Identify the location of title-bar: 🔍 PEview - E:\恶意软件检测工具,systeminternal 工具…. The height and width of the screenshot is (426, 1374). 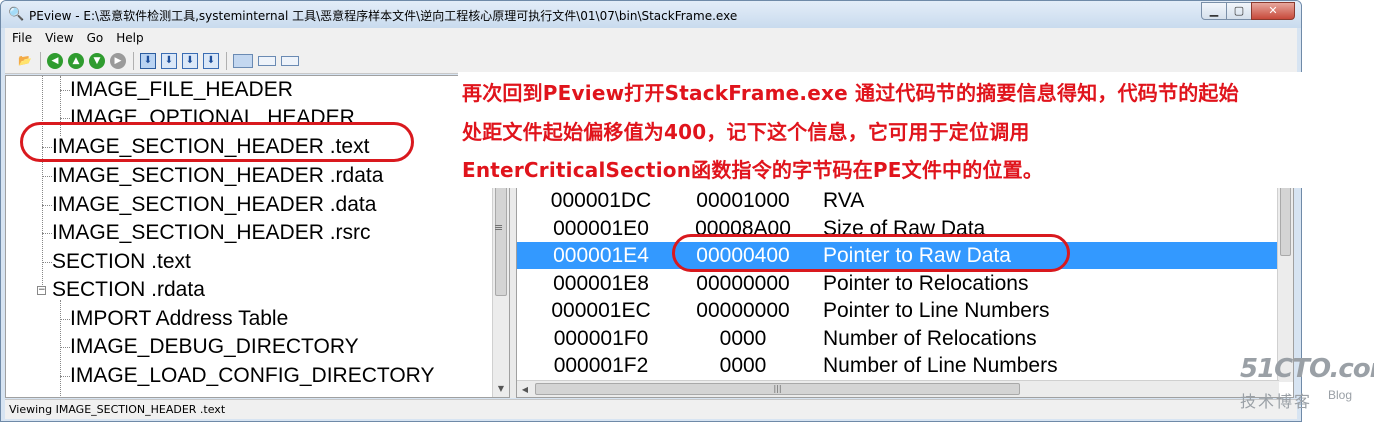
(651, 14).